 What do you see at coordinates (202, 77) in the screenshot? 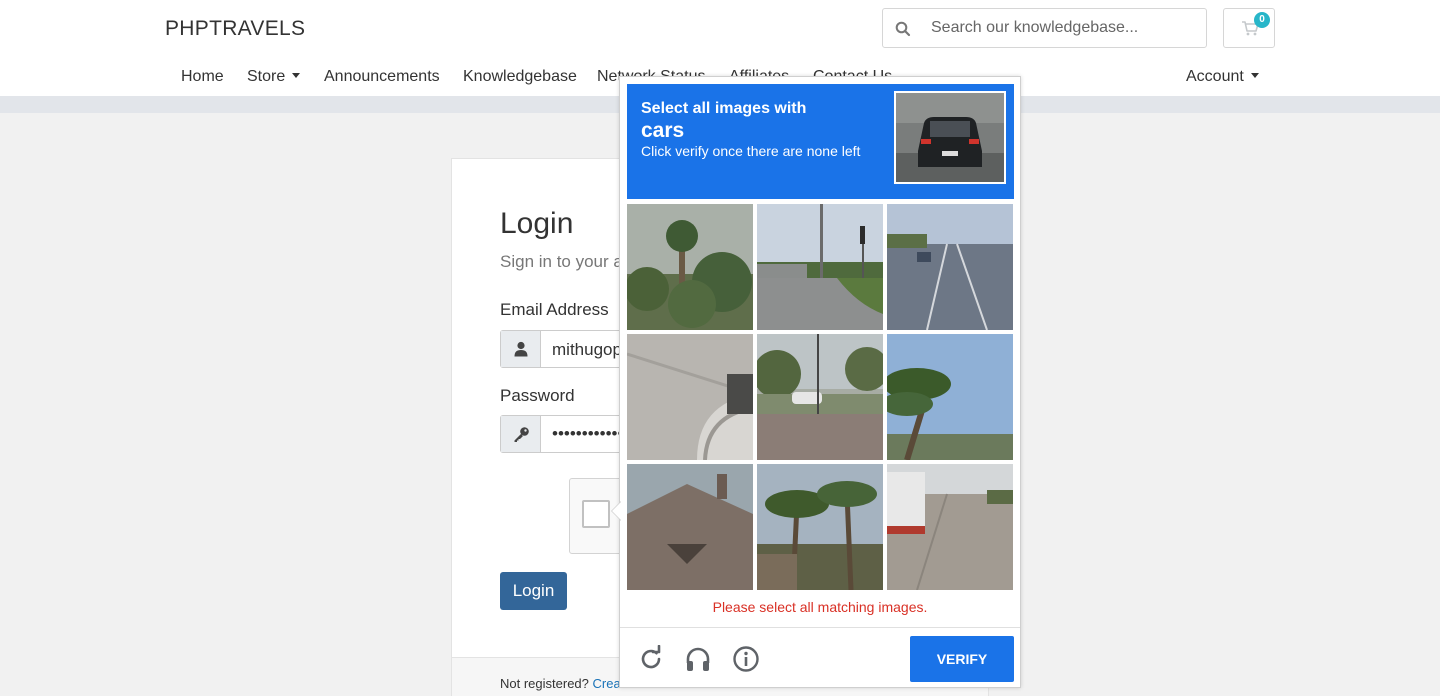
I see `nav-home: Home` at bounding box center [202, 77].